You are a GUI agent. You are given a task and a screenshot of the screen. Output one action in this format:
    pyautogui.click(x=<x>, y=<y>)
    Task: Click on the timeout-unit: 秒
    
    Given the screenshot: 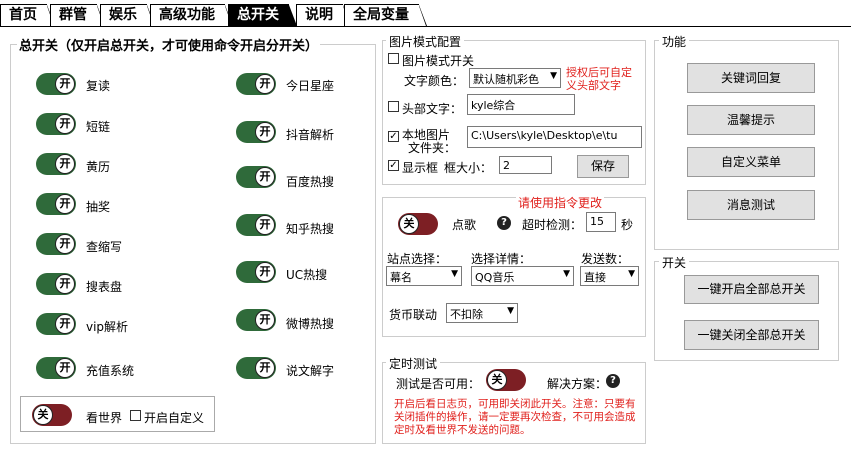 What is the action you would take?
    pyautogui.click(x=627, y=225)
    